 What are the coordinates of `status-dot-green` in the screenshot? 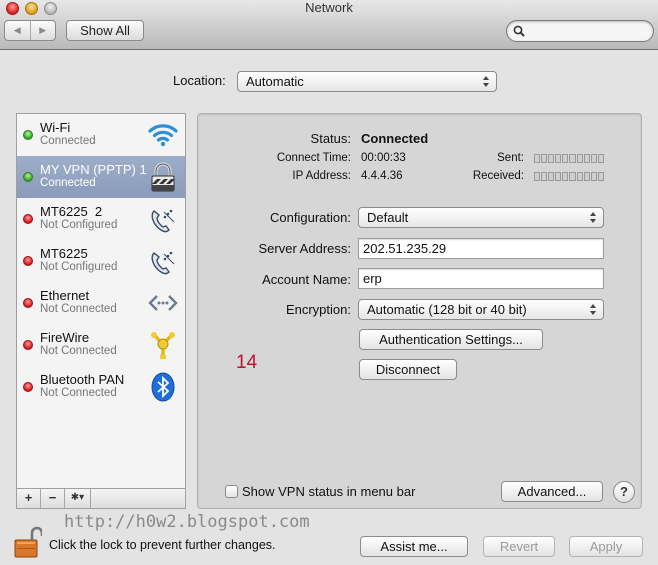 It's located at (28, 135).